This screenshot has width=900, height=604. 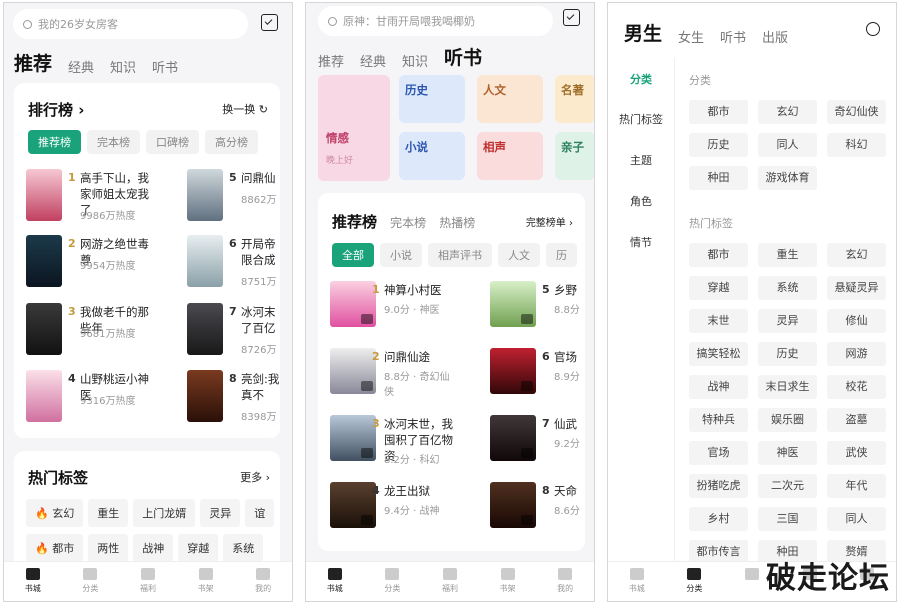 I want to click on book-item: 2 网游之绝世毒尊 9954万热度, so click(x=90, y=263).